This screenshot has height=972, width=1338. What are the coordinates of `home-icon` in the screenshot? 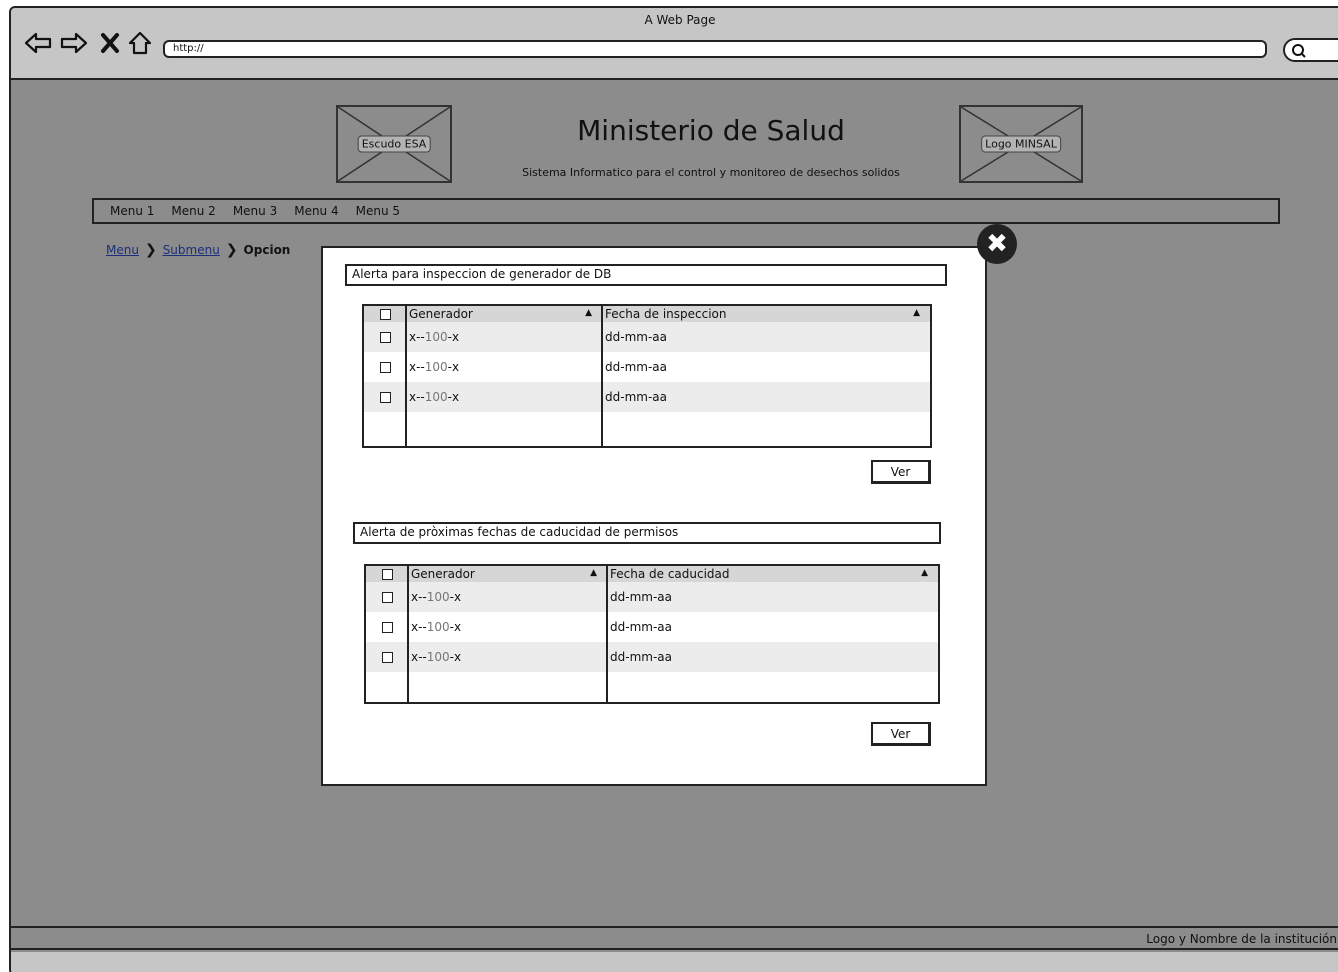 It's located at (140, 43).